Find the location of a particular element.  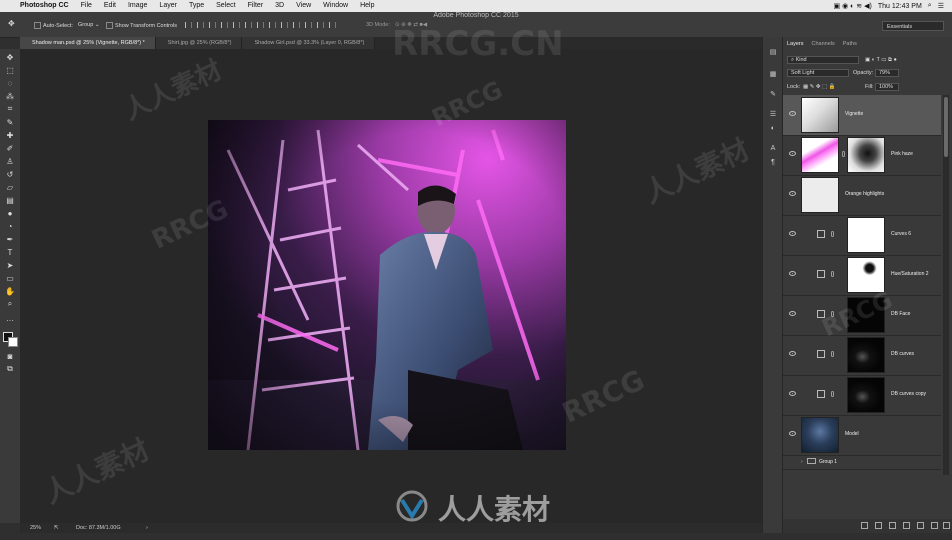

paragraph-icon: ¶ is located at coordinates (773, 163).